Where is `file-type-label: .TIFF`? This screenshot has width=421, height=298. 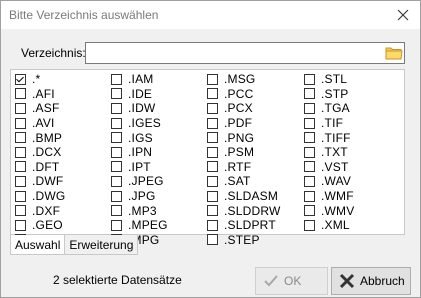 file-type-label: .TIFF is located at coordinates (336, 137).